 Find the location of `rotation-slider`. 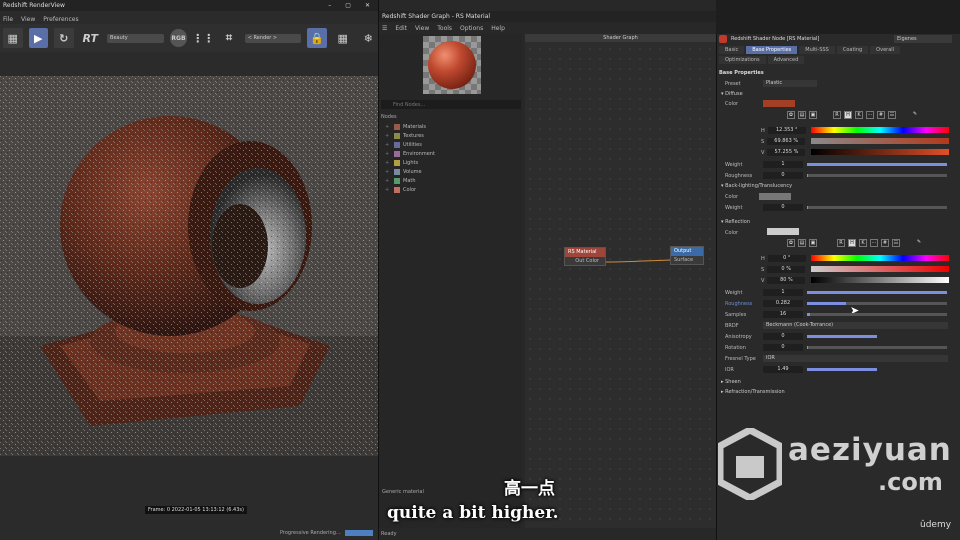

rotation-slider is located at coordinates (877, 347).